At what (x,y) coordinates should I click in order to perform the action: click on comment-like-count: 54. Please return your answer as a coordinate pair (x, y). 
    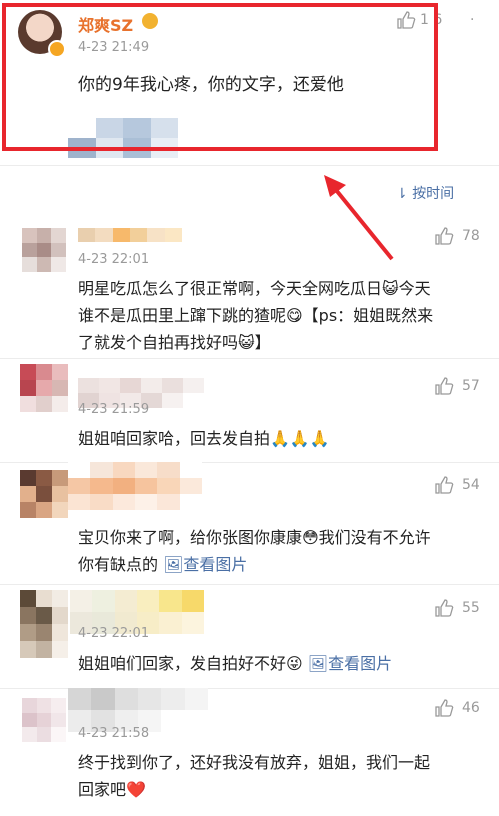
    Looking at the image, I should click on (471, 485).